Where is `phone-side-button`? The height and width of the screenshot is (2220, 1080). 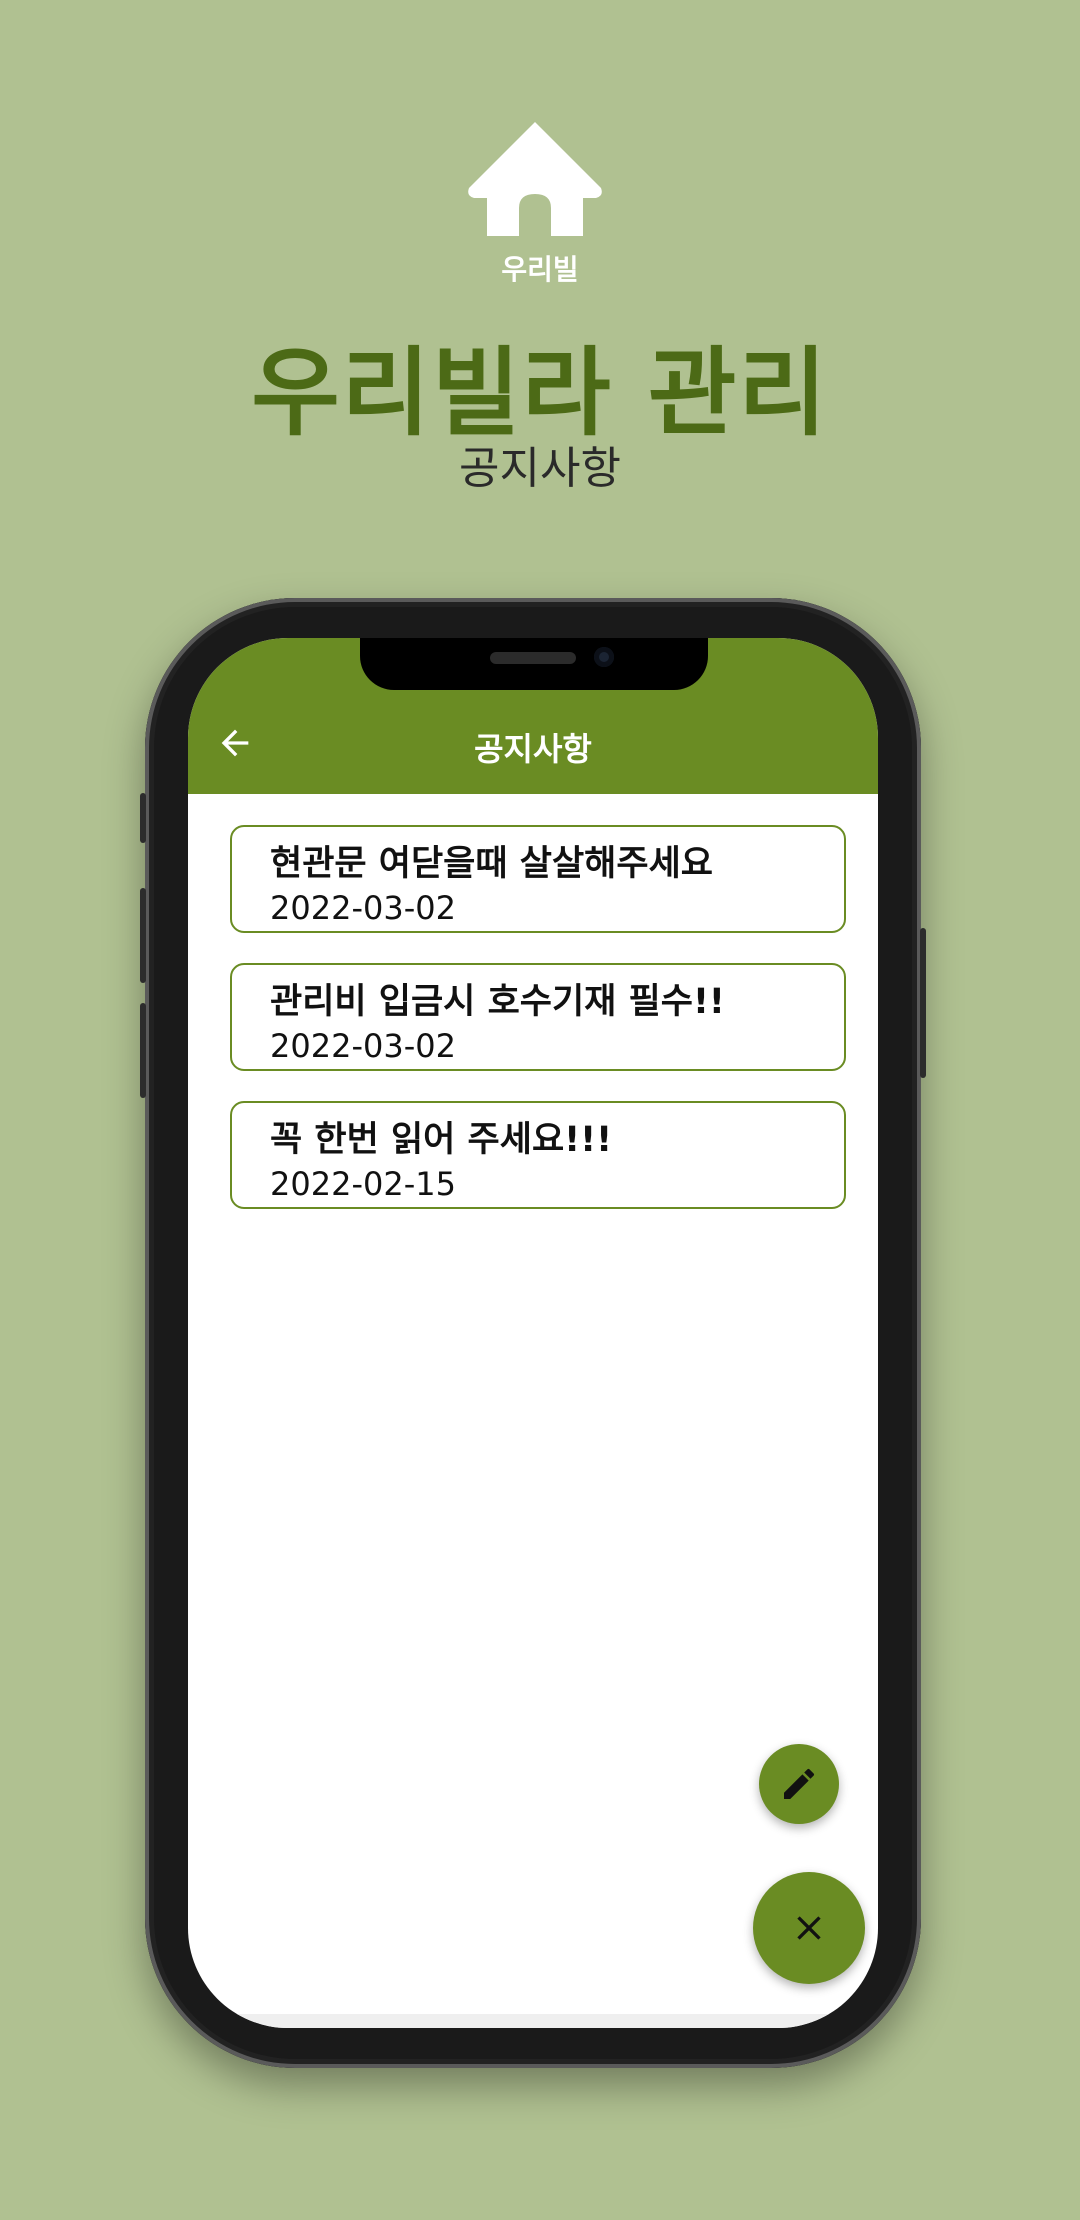
phone-side-button is located at coordinates (143, 818).